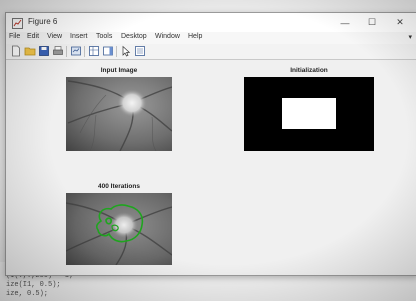 The image size is (416, 301). Describe the element at coordinates (119, 114) in the screenshot. I see `input-image` at that location.